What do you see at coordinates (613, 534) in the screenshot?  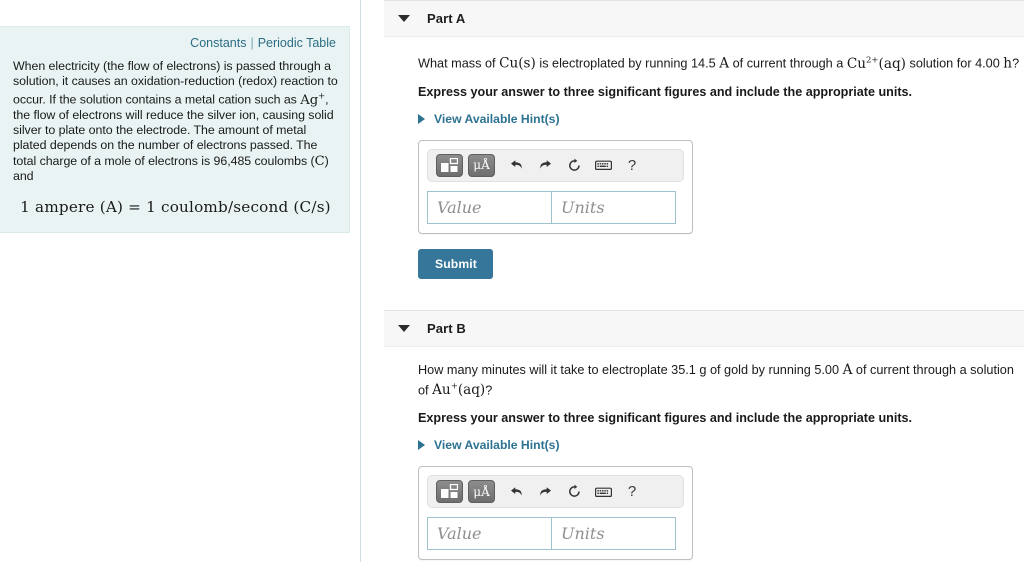 I see `part-b-units-input` at bounding box center [613, 534].